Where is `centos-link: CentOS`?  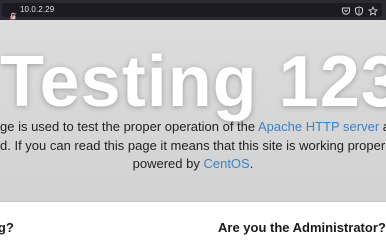 centos-link: CentOS is located at coordinates (226, 163).